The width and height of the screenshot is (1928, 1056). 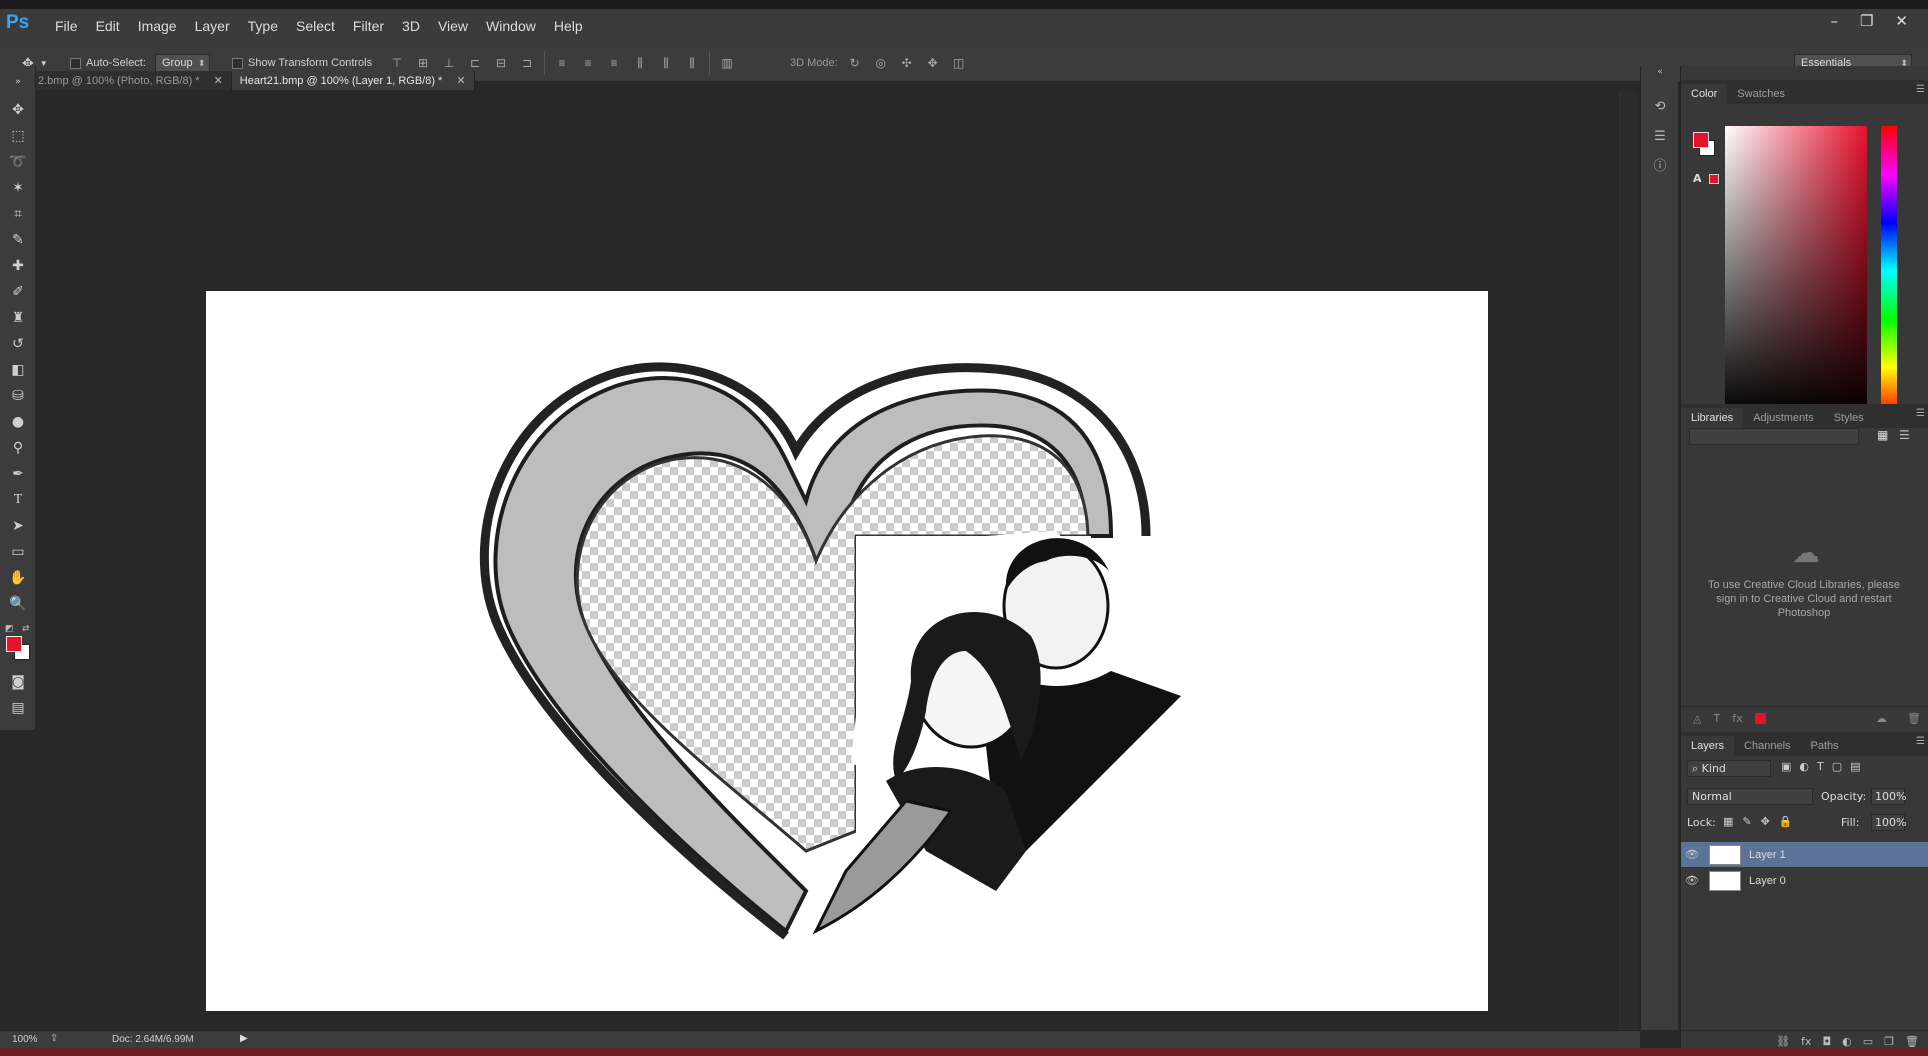 What do you see at coordinates (640, 63) in the screenshot?
I see `distribute-left-icon: ⫼` at bounding box center [640, 63].